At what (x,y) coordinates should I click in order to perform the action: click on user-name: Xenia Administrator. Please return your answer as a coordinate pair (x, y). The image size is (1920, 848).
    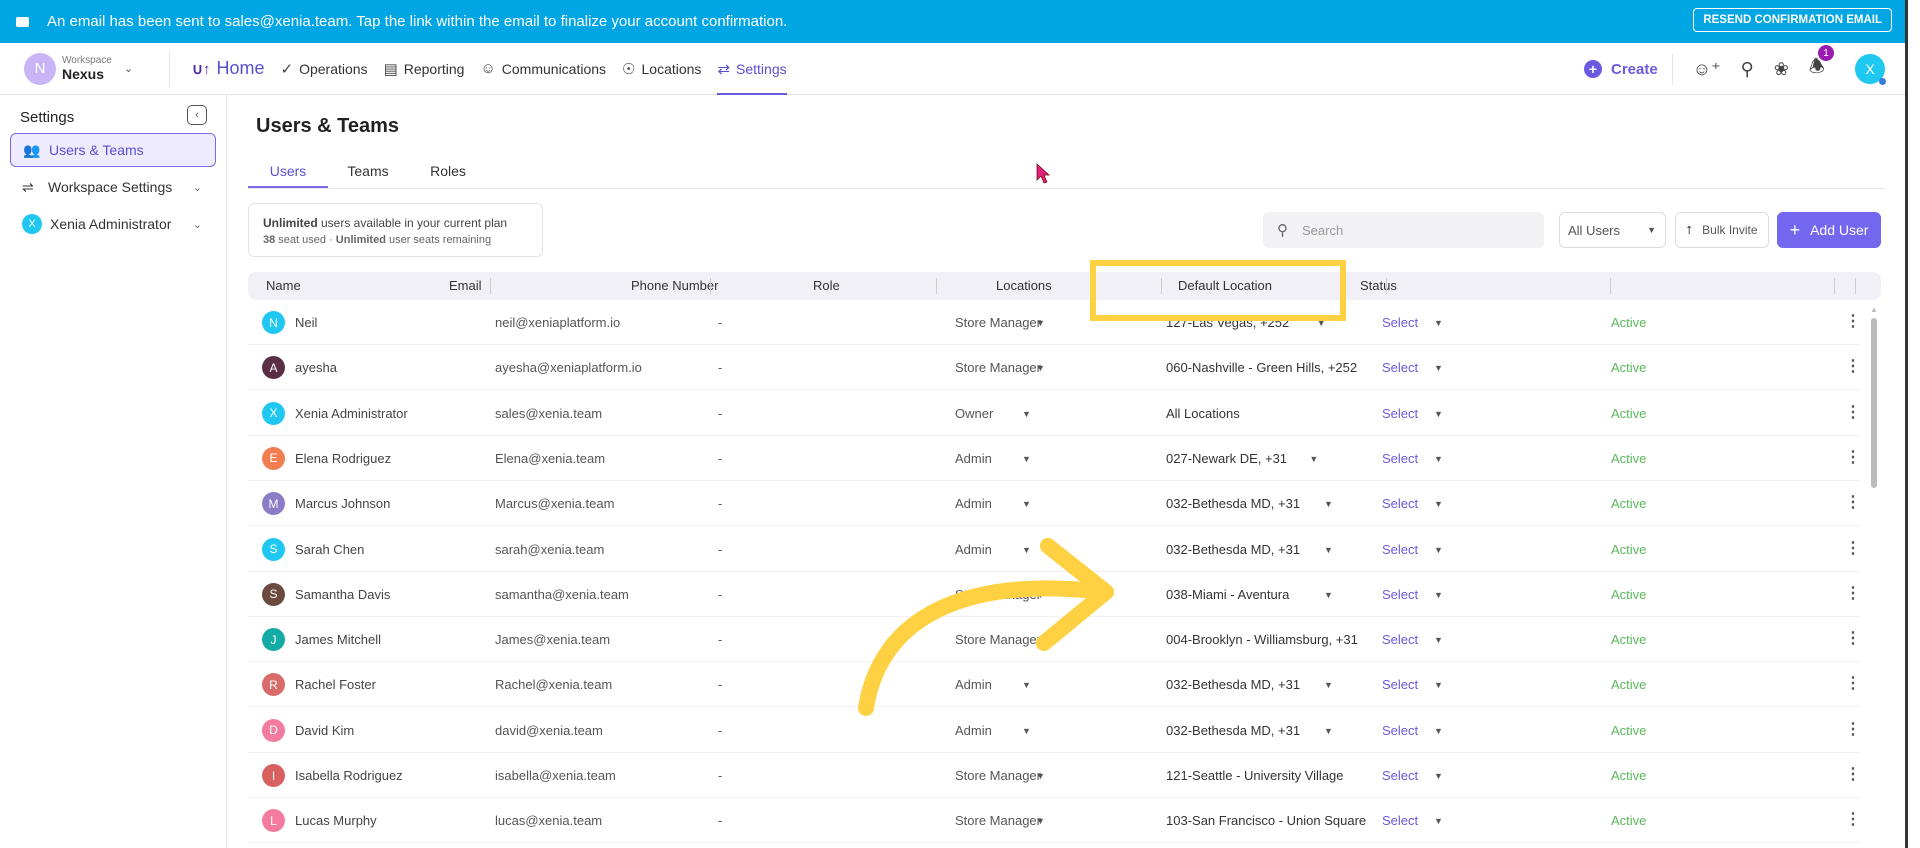
    Looking at the image, I should click on (351, 413).